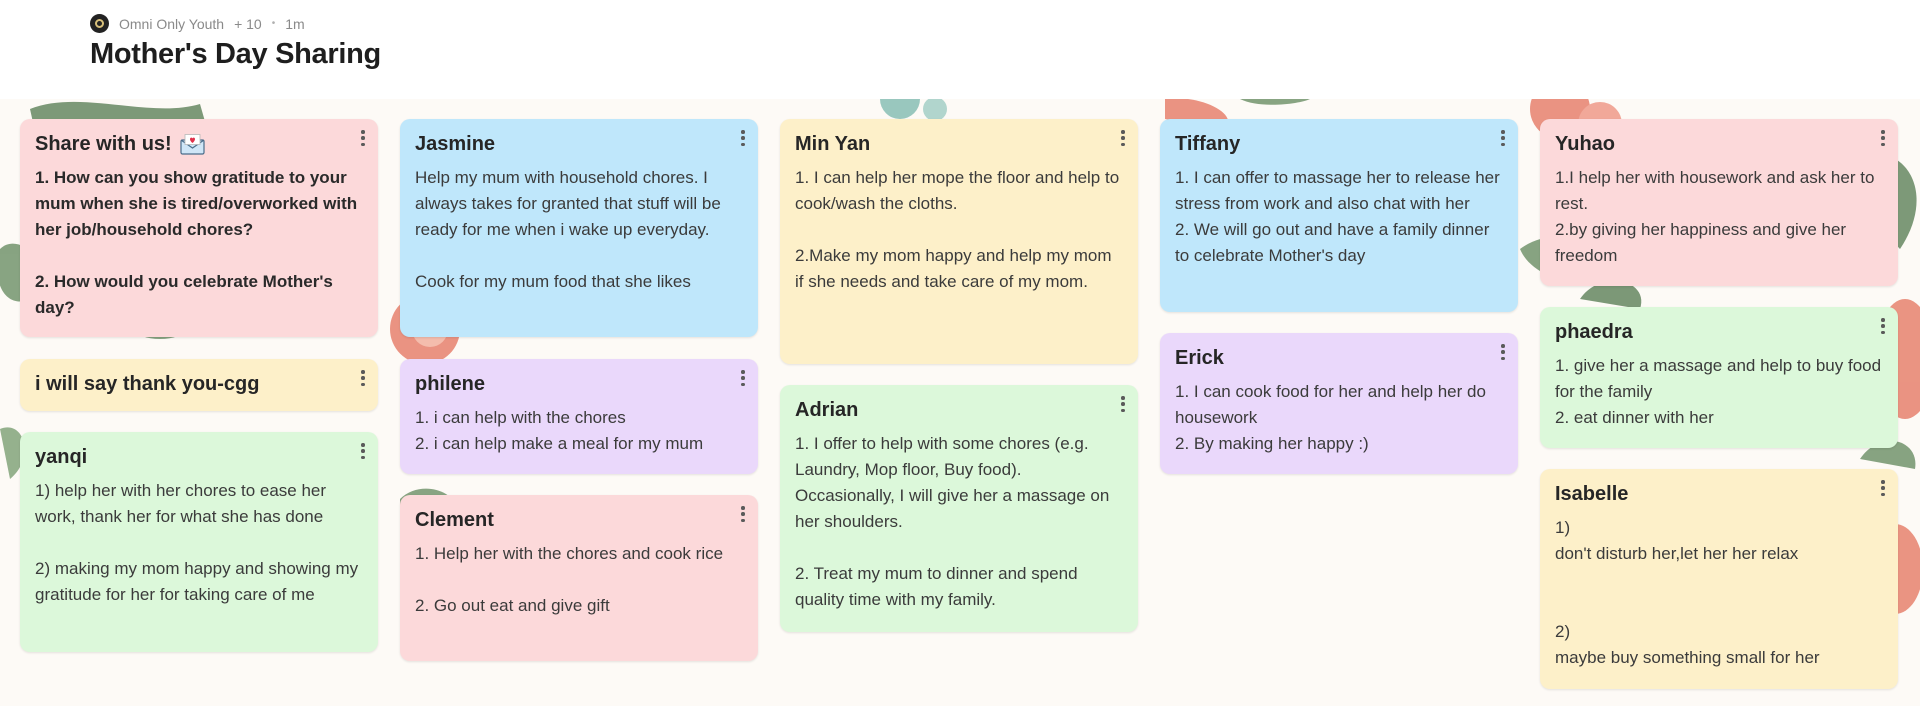 The width and height of the screenshot is (1920, 706). I want to click on card-title: phaedra, so click(1594, 332).